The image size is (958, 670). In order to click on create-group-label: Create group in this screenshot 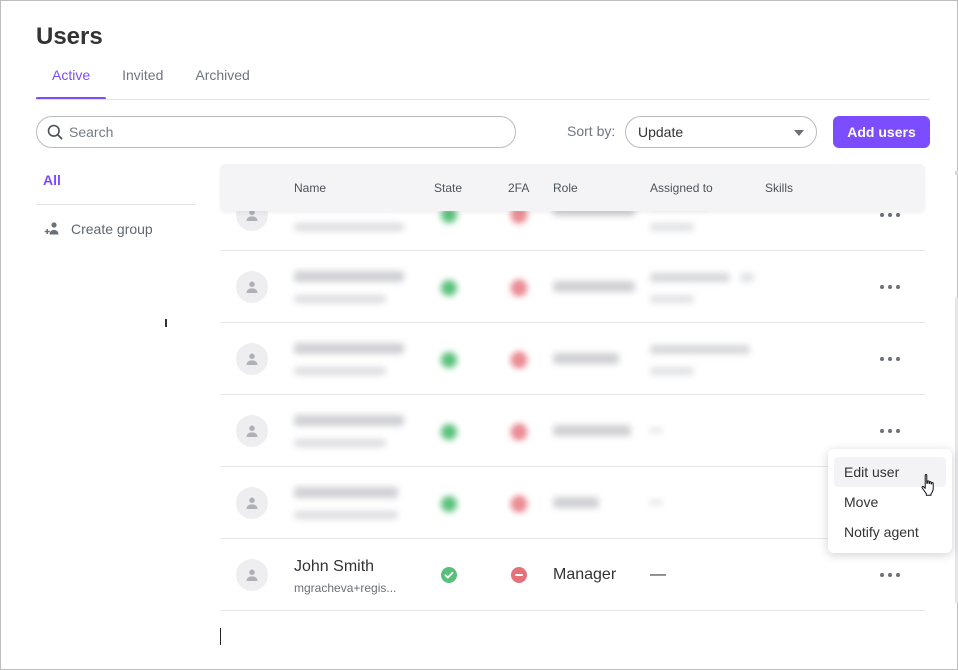, I will do `click(112, 229)`.